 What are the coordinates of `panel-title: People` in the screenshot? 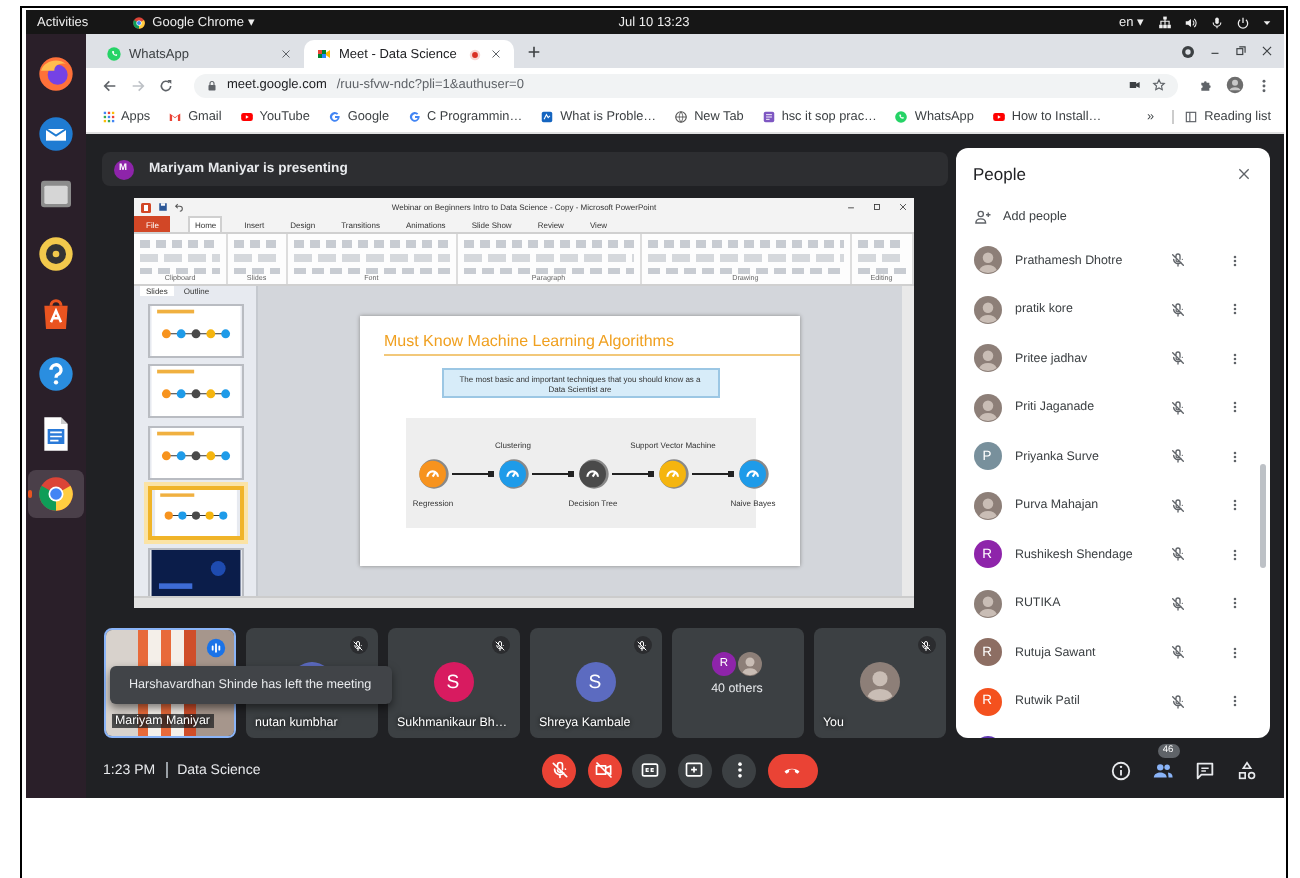 It's located at (999, 174).